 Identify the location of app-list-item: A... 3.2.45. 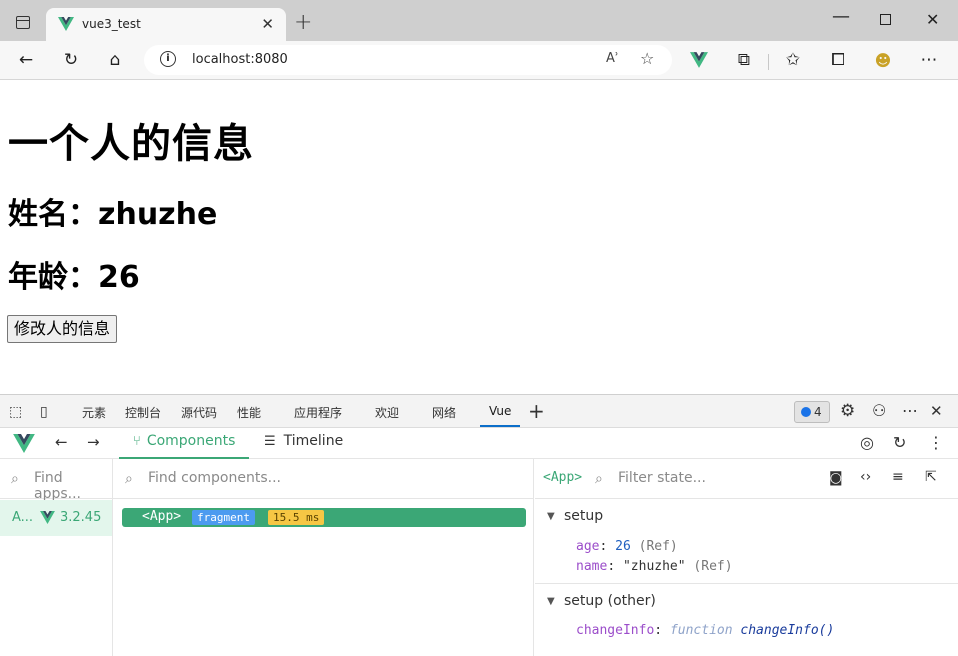
(56, 518).